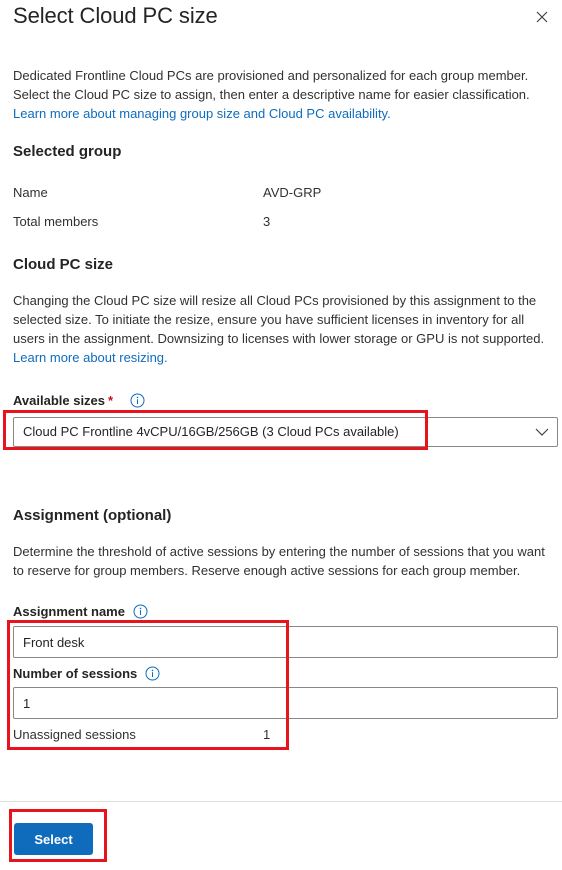 The image size is (562, 870). Describe the element at coordinates (285, 642) in the screenshot. I see `assignment-name-input: Front desk` at that location.